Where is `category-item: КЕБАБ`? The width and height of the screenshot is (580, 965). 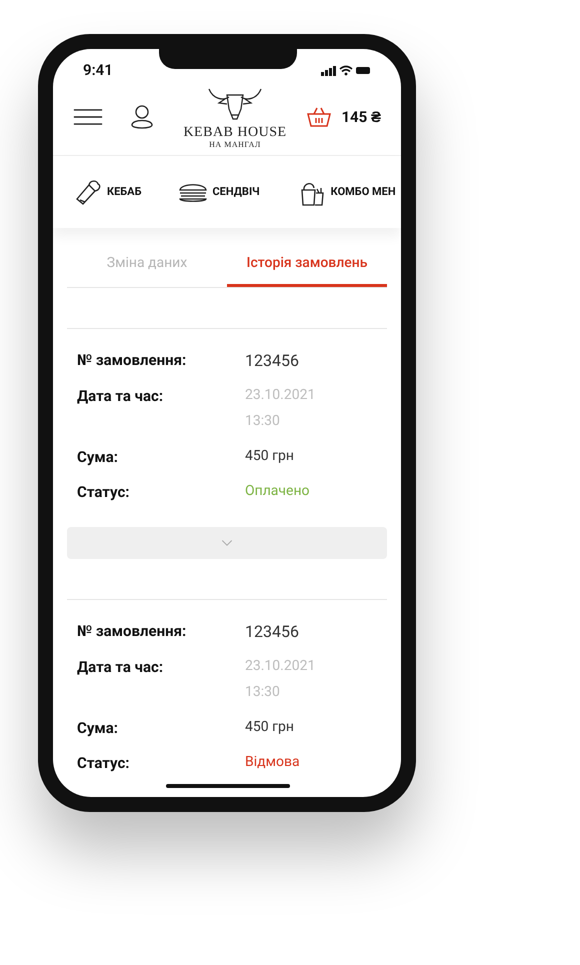
category-item: КЕБАБ is located at coordinates (107, 192).